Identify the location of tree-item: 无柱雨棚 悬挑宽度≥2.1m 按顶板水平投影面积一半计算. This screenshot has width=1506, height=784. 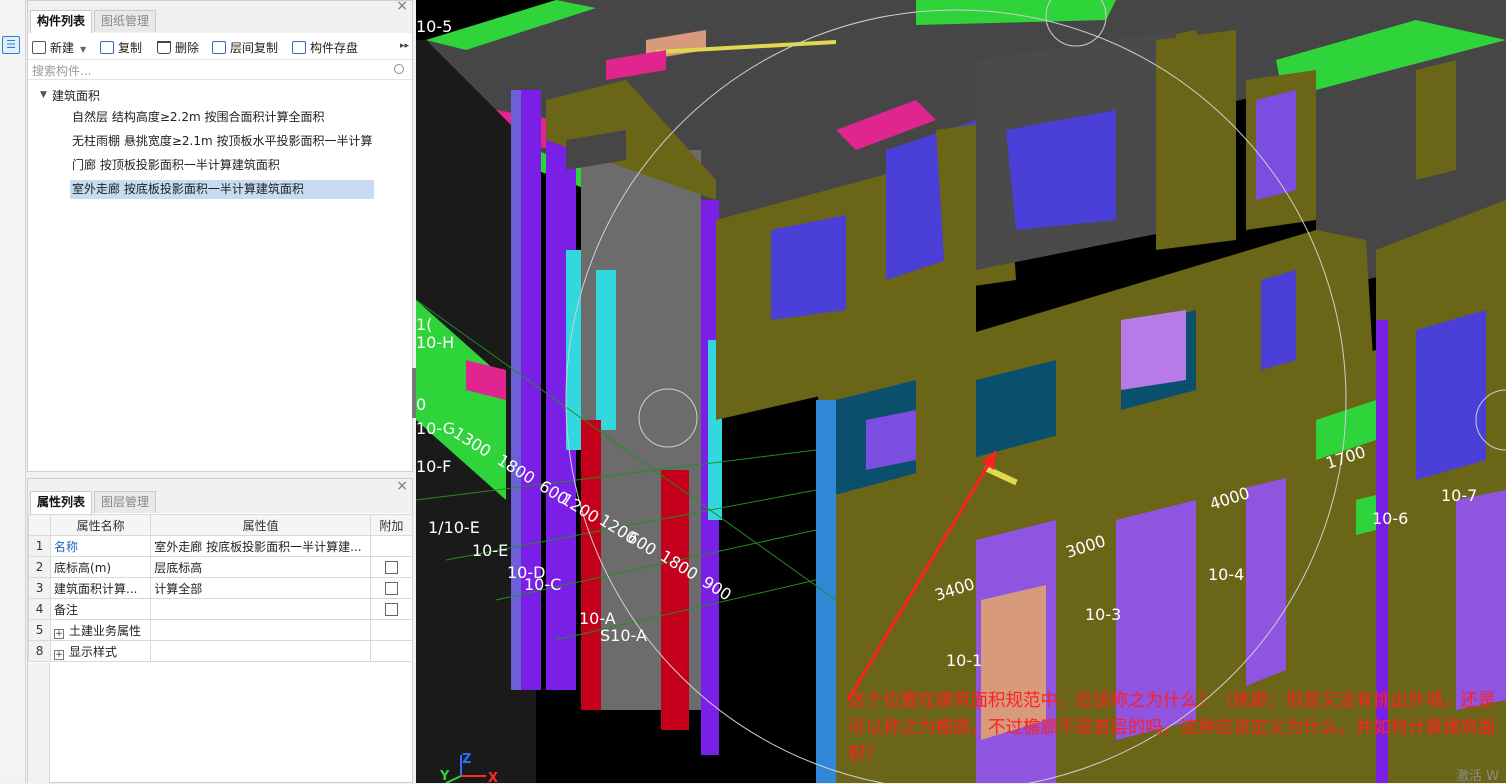
(222, 141).